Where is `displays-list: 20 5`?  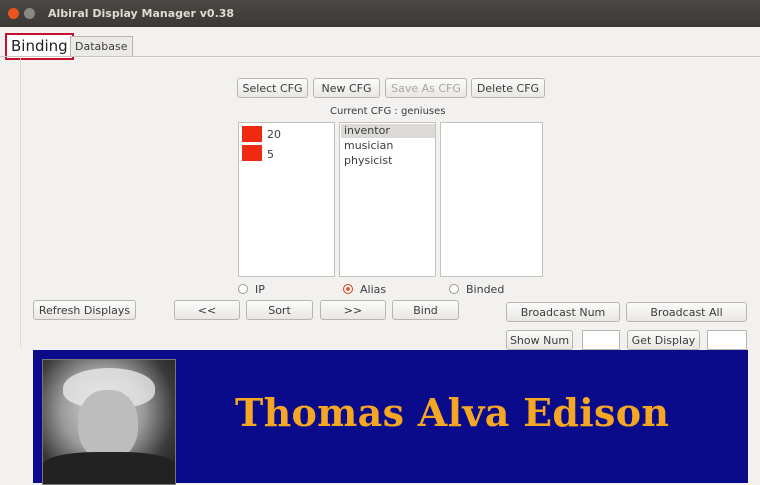
displays-list: 20 5 is located at coordinates (286, 199).